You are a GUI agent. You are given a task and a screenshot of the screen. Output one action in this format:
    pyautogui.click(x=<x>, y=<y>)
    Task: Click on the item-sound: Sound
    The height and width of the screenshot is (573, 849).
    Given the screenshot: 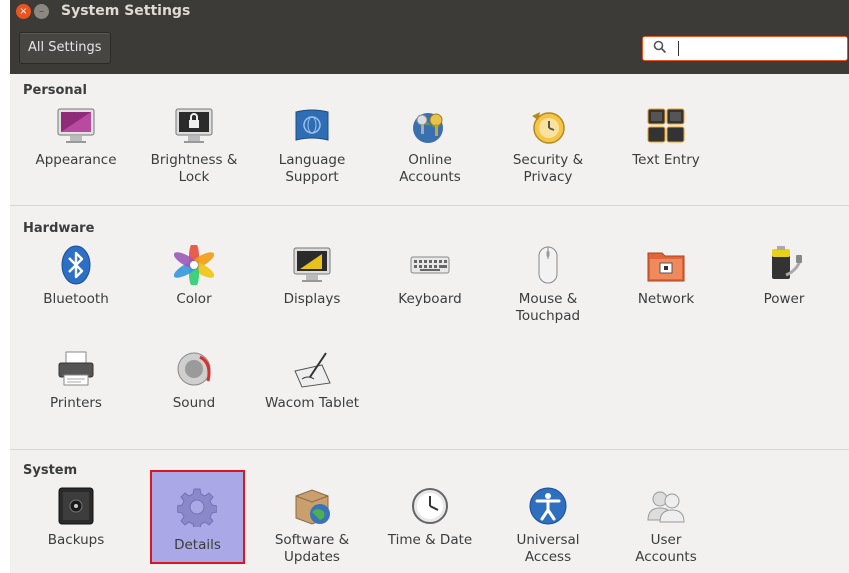 What is the action you would take?
    pyautogui.click(x=194, y=389)
    